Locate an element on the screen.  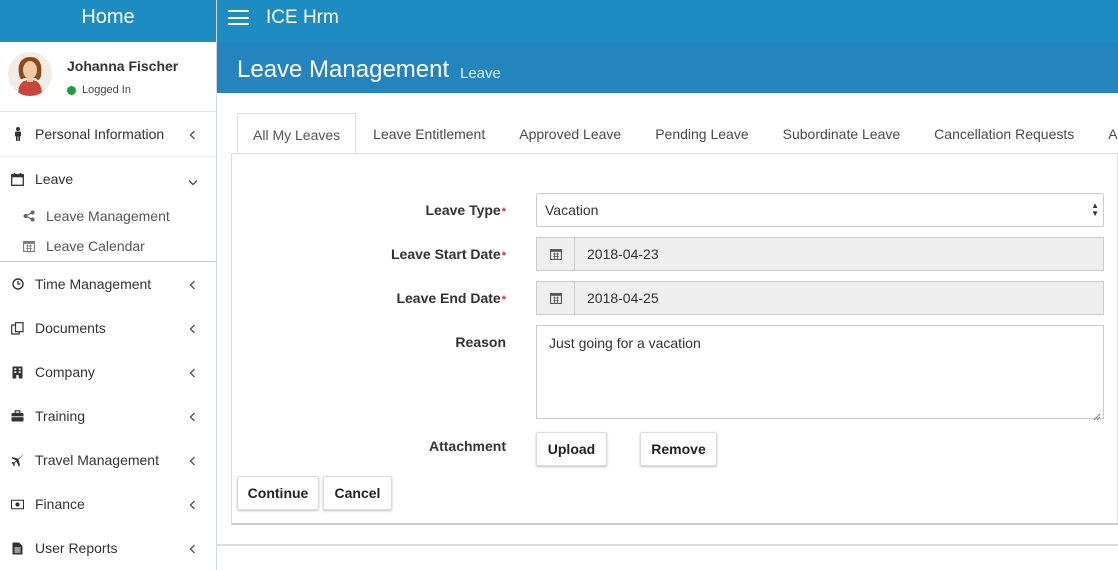
leave-end-date-field: 2018-04-25 is located at coordinates (820, 298).